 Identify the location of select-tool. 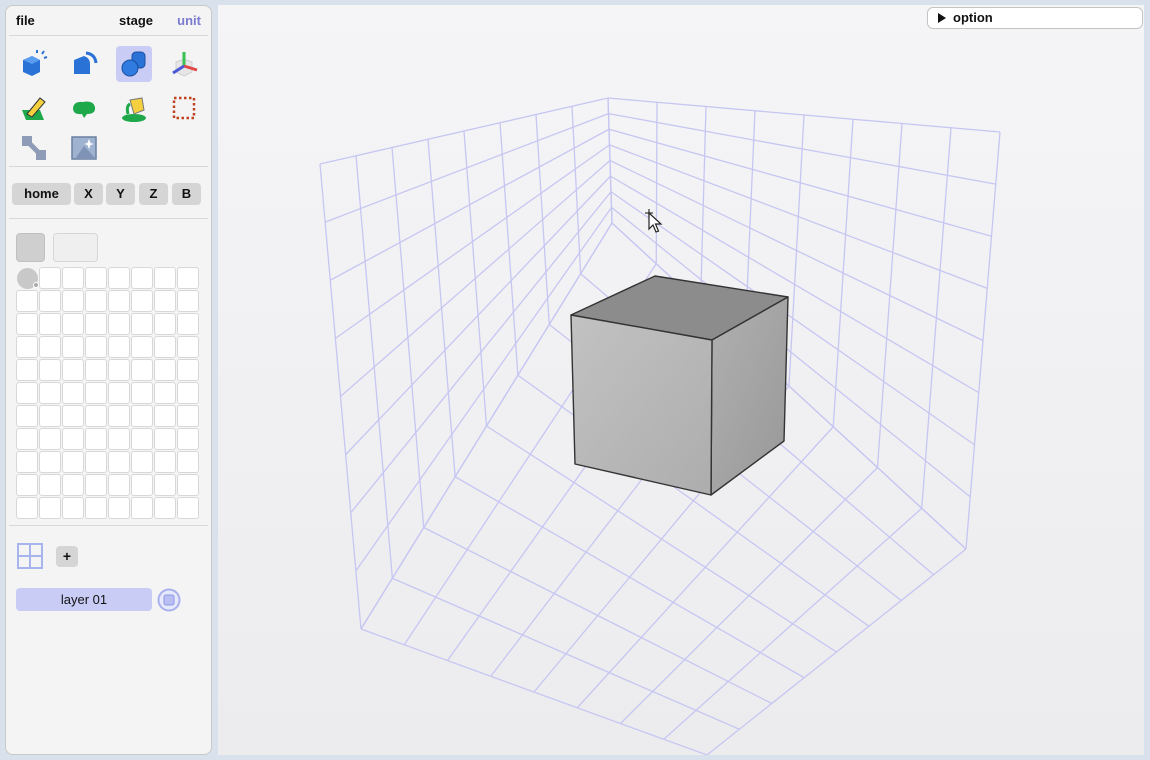
(184, 108).